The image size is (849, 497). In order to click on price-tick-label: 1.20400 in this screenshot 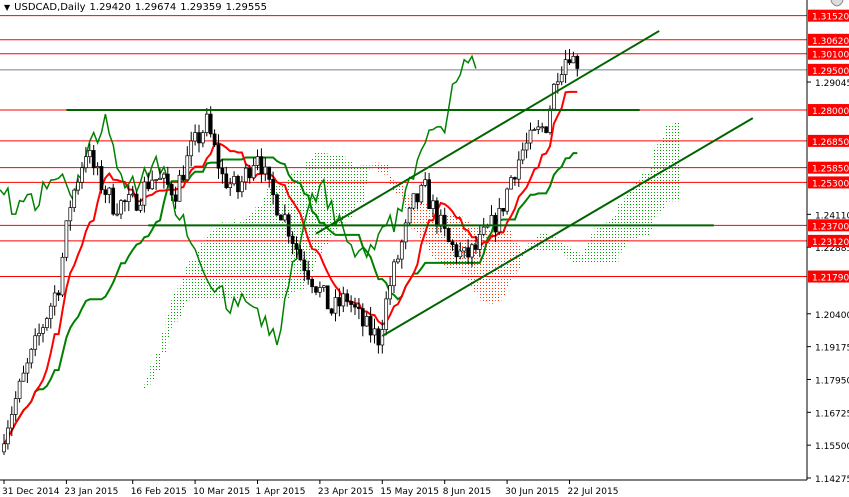, I will do `click(832, 316)`.